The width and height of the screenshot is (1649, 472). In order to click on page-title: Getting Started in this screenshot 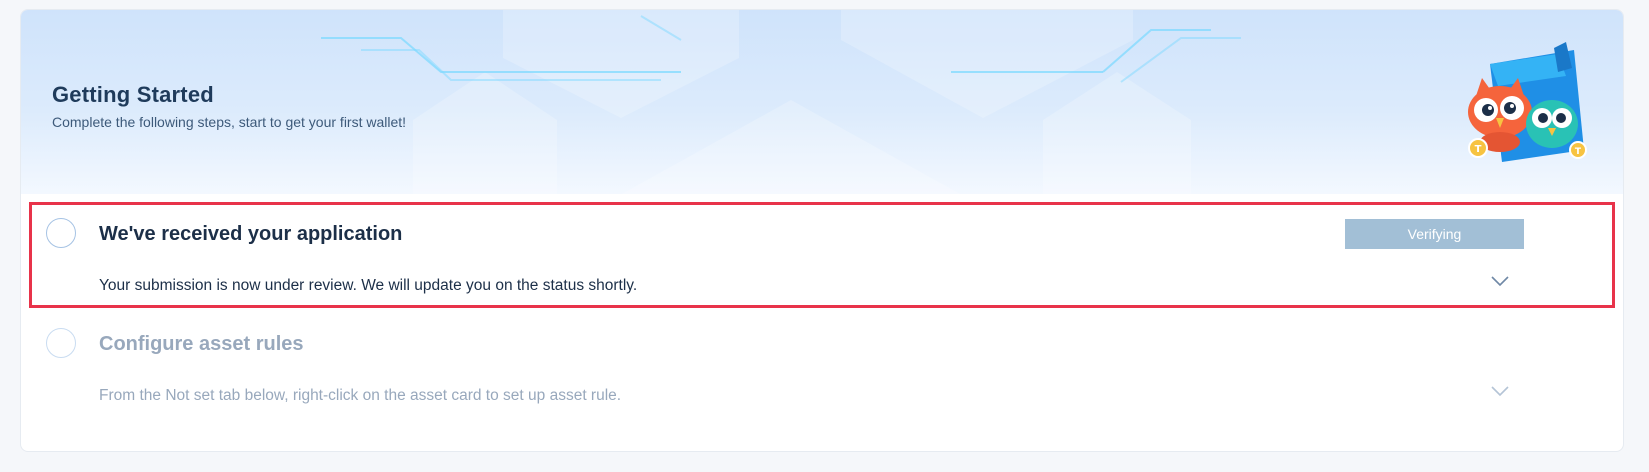, I will do `click(133, 94)`.